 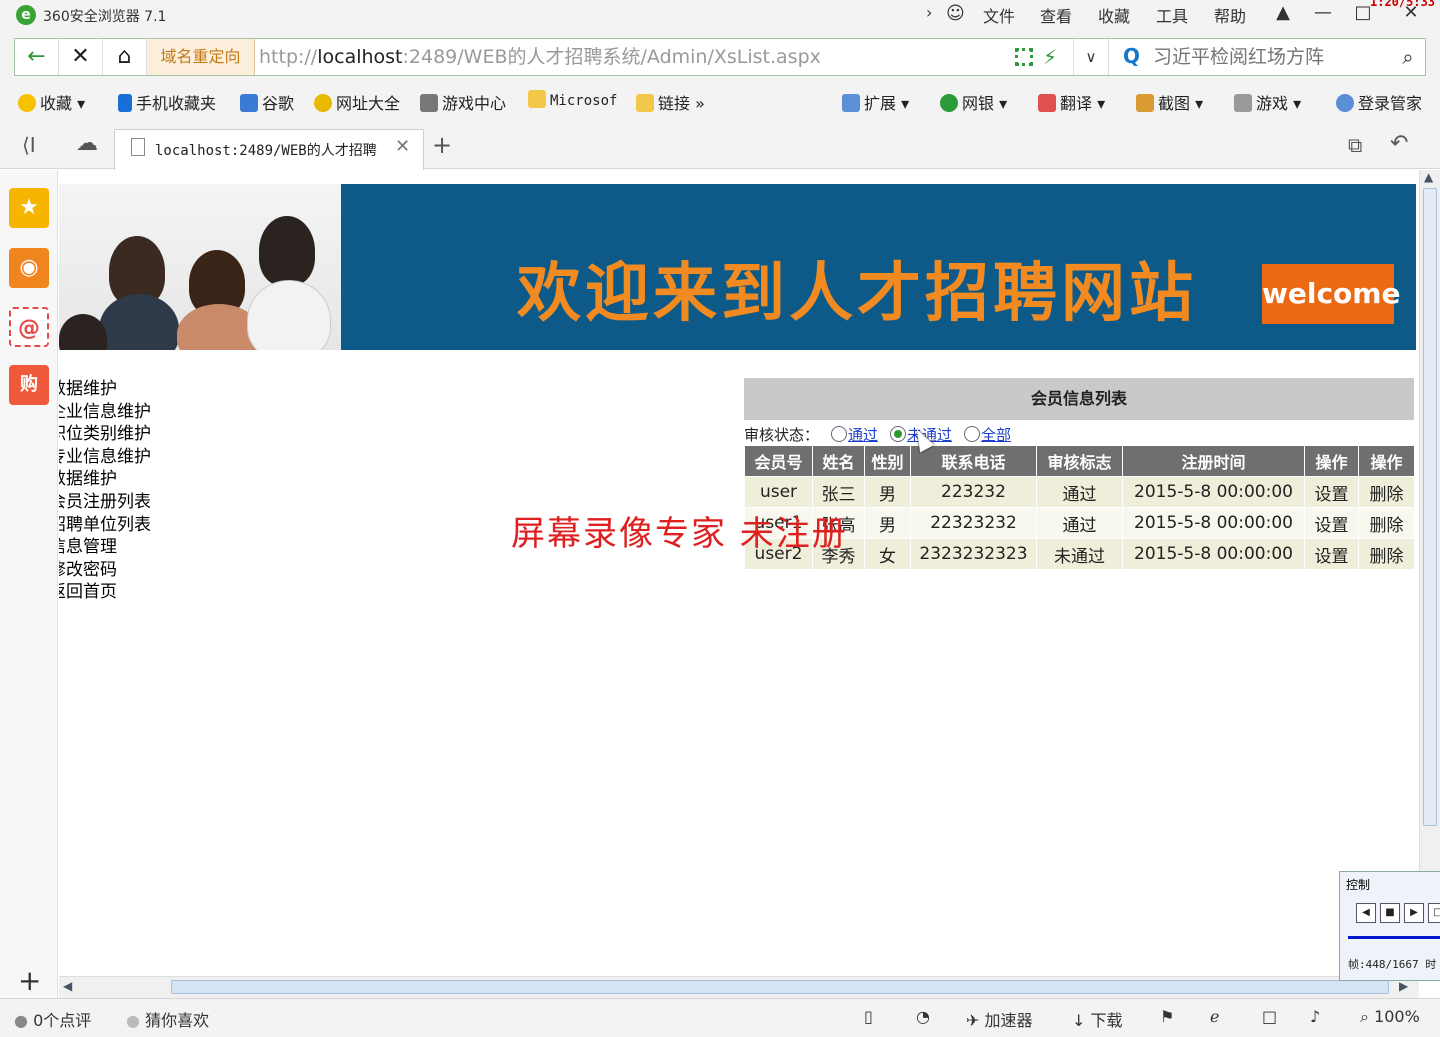 I want to click on menu-help: 帮助, so click(x=1230, y=15).